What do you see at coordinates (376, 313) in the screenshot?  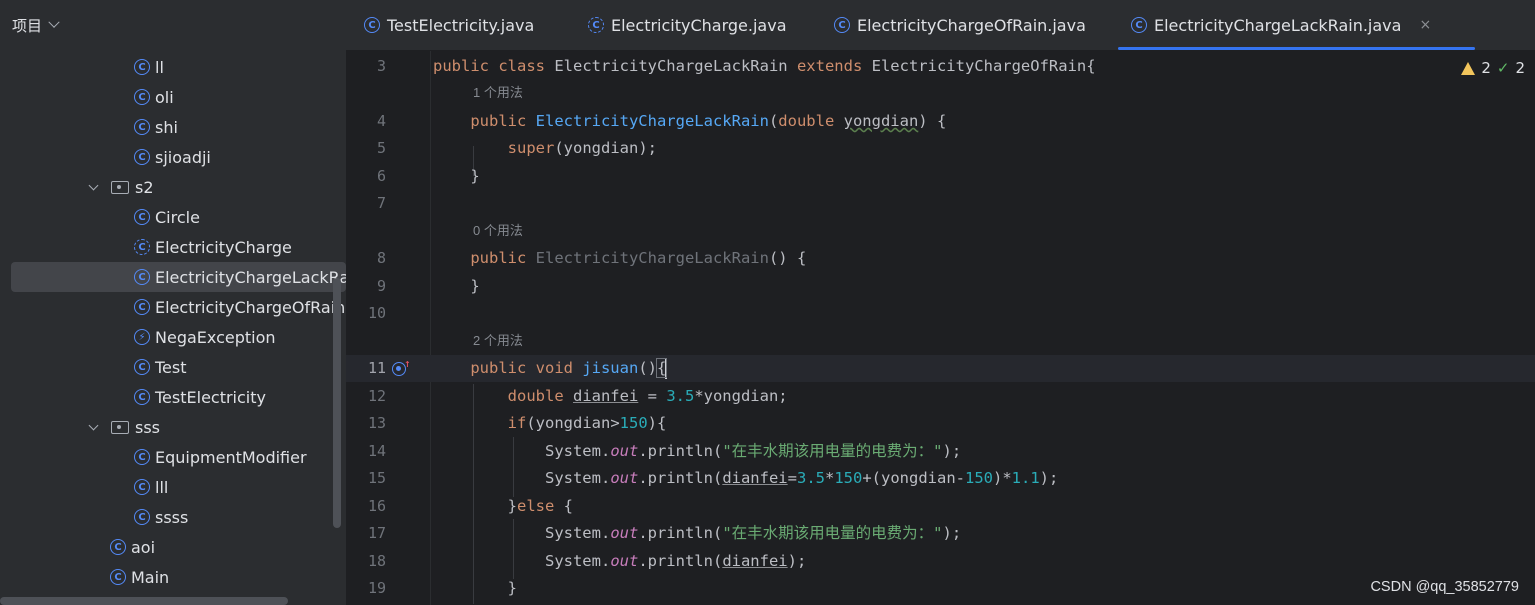 I see `code-line: 10` at bounding box center [376, 313].